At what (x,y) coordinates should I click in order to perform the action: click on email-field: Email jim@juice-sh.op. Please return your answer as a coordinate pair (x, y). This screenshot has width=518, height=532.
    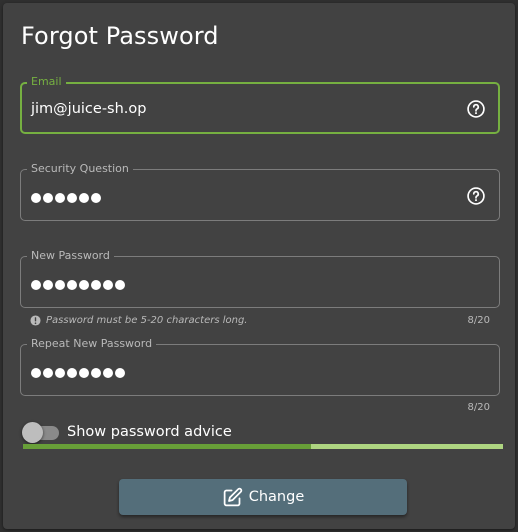
    Looking at the image, I should click on (260, 104).